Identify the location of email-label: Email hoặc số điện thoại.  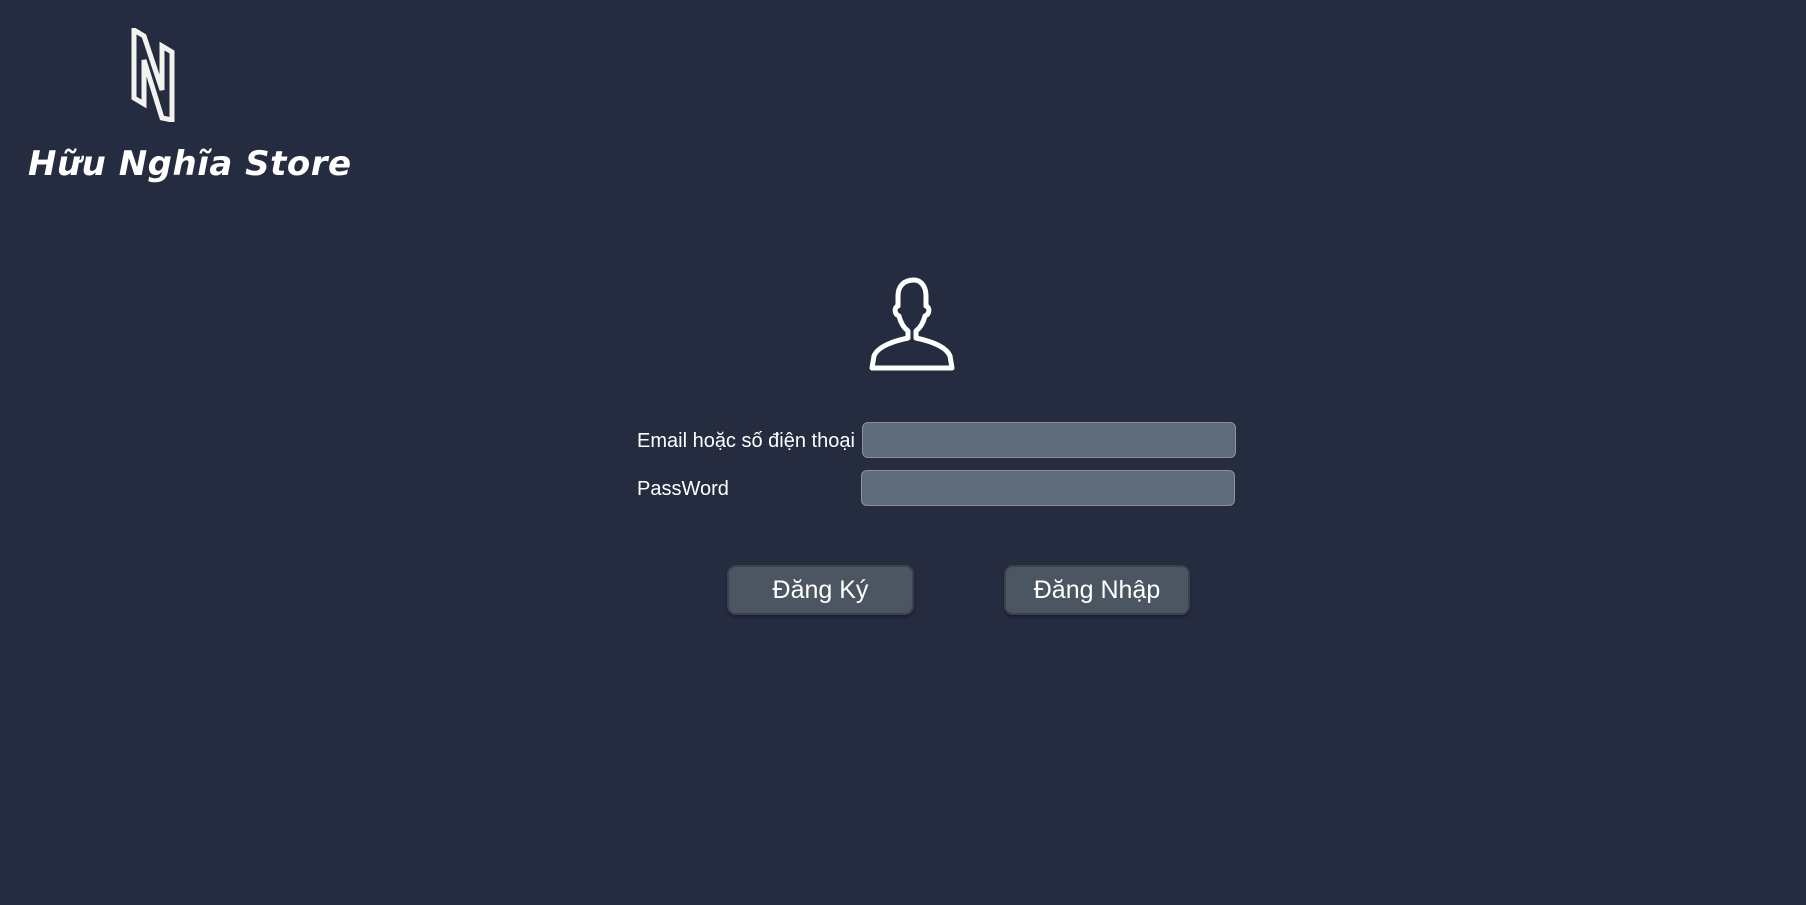
(746, 441).